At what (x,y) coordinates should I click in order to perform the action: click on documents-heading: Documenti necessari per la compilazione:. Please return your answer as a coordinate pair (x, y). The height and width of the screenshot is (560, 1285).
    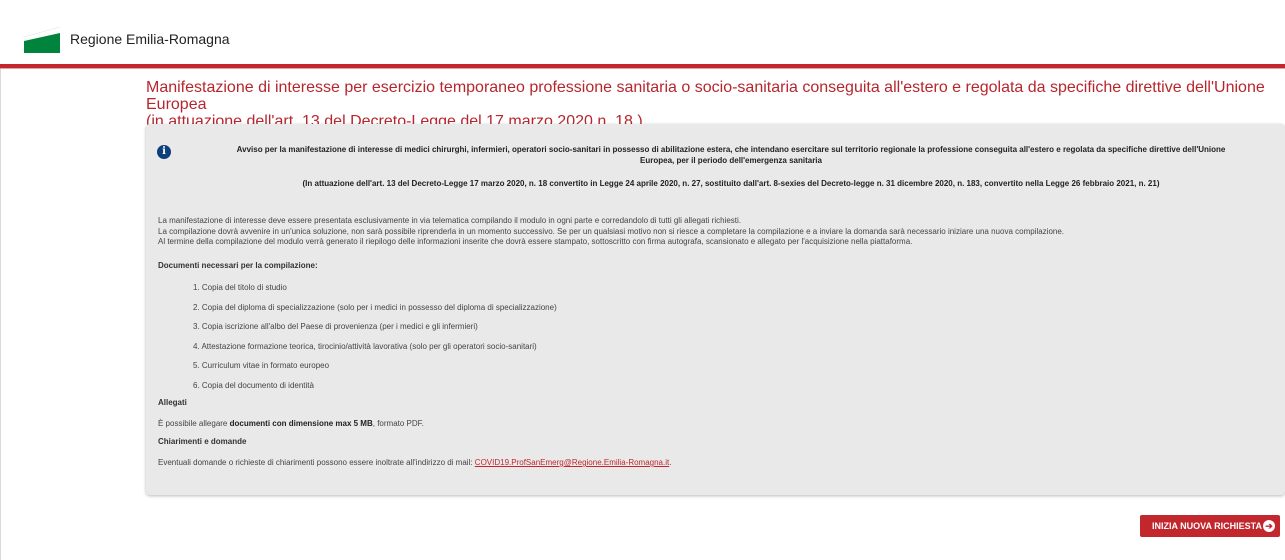
    Looking at the image, I should click on (238, 265).